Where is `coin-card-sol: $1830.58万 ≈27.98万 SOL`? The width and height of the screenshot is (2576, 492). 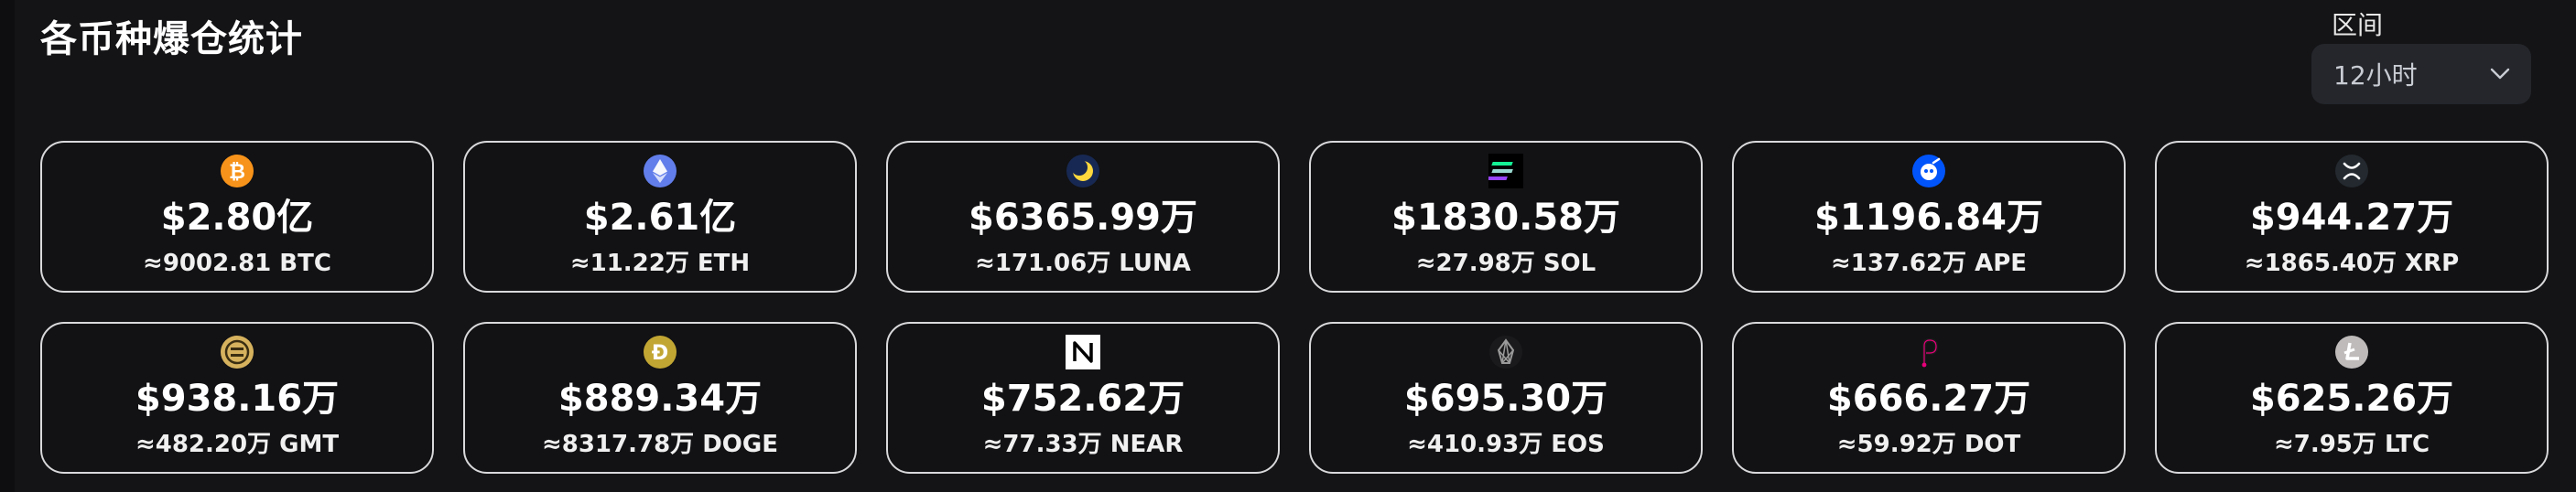 coin-card-sol: $1830.58万 ≈27.98万 SOL is located at coordinates (1506, 217).